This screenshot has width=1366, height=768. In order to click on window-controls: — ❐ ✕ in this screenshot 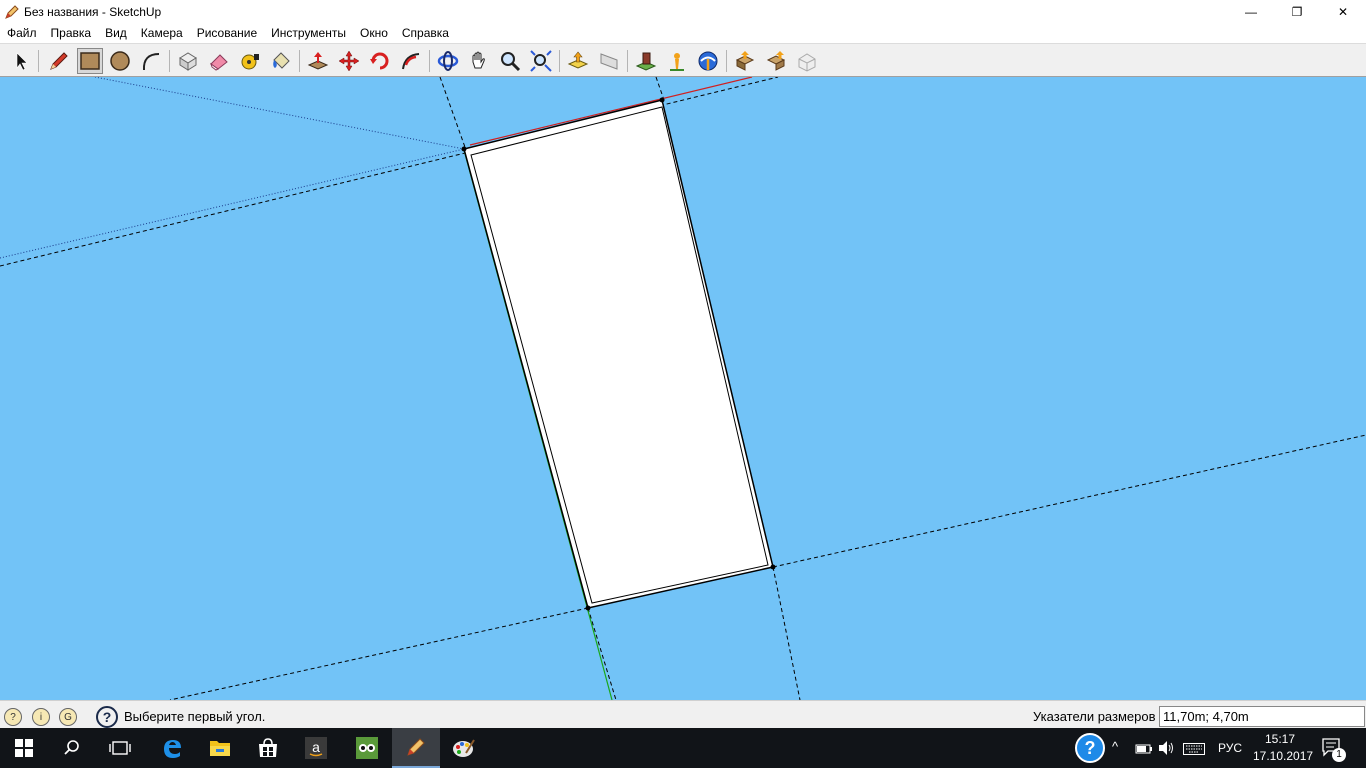, I will do `click(1297, 12)`.